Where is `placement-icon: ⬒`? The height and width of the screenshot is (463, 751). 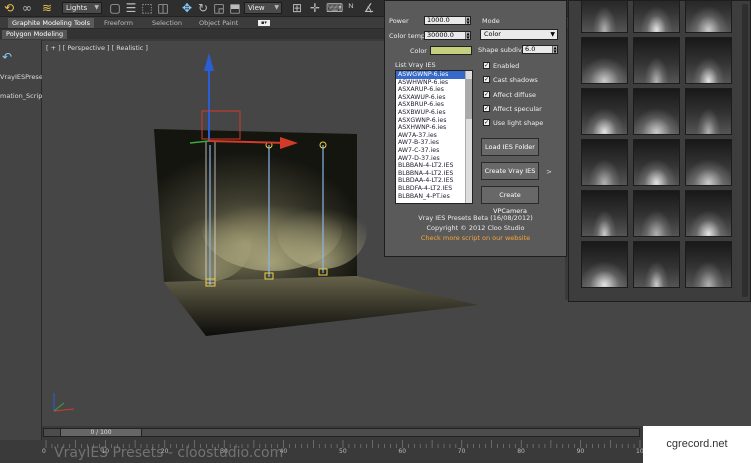 placement-icon: ⬒ is located at coordinates (235, 8).